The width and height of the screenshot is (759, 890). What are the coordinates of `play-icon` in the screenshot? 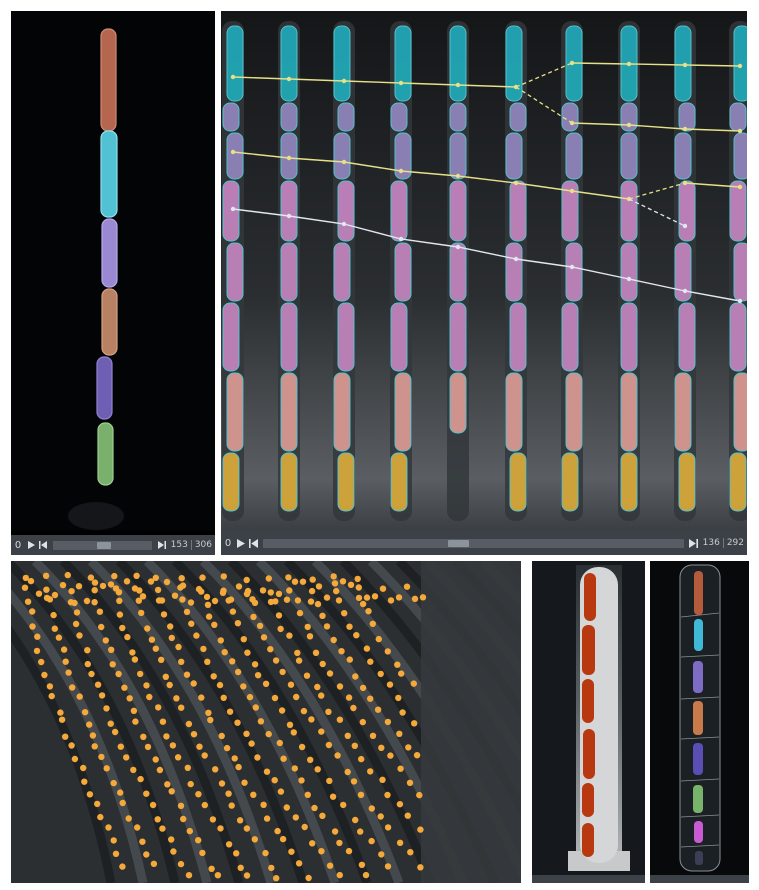 It's located at (241, 543).